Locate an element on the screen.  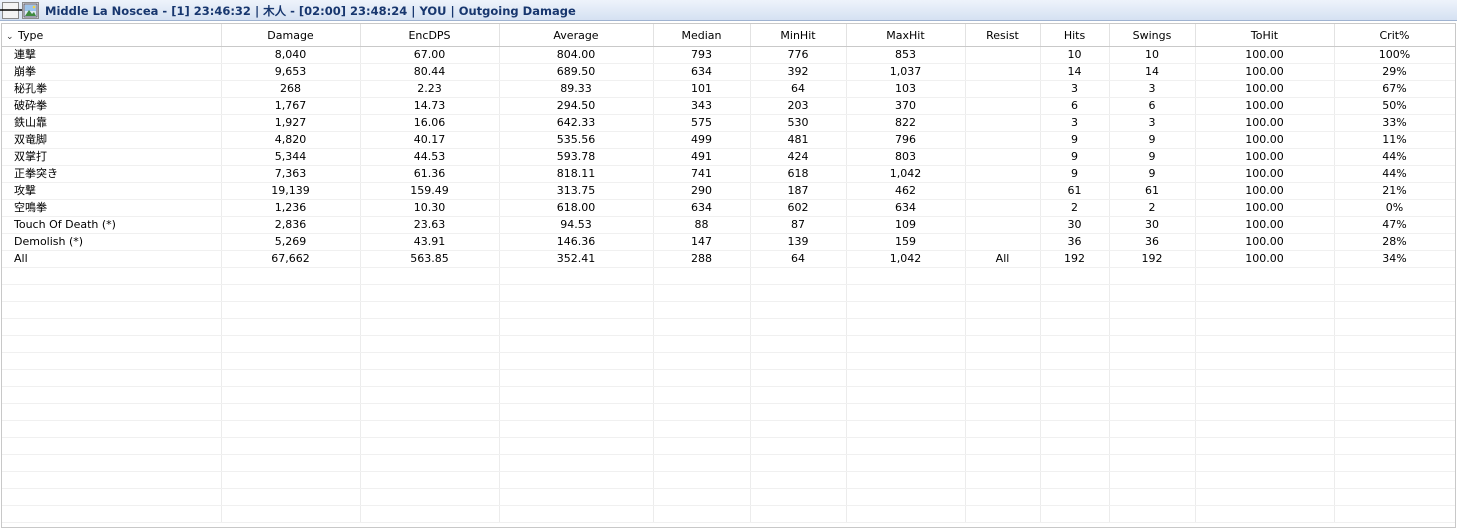
column-header-crit: Crit% is located at coordinates (1394, 35).